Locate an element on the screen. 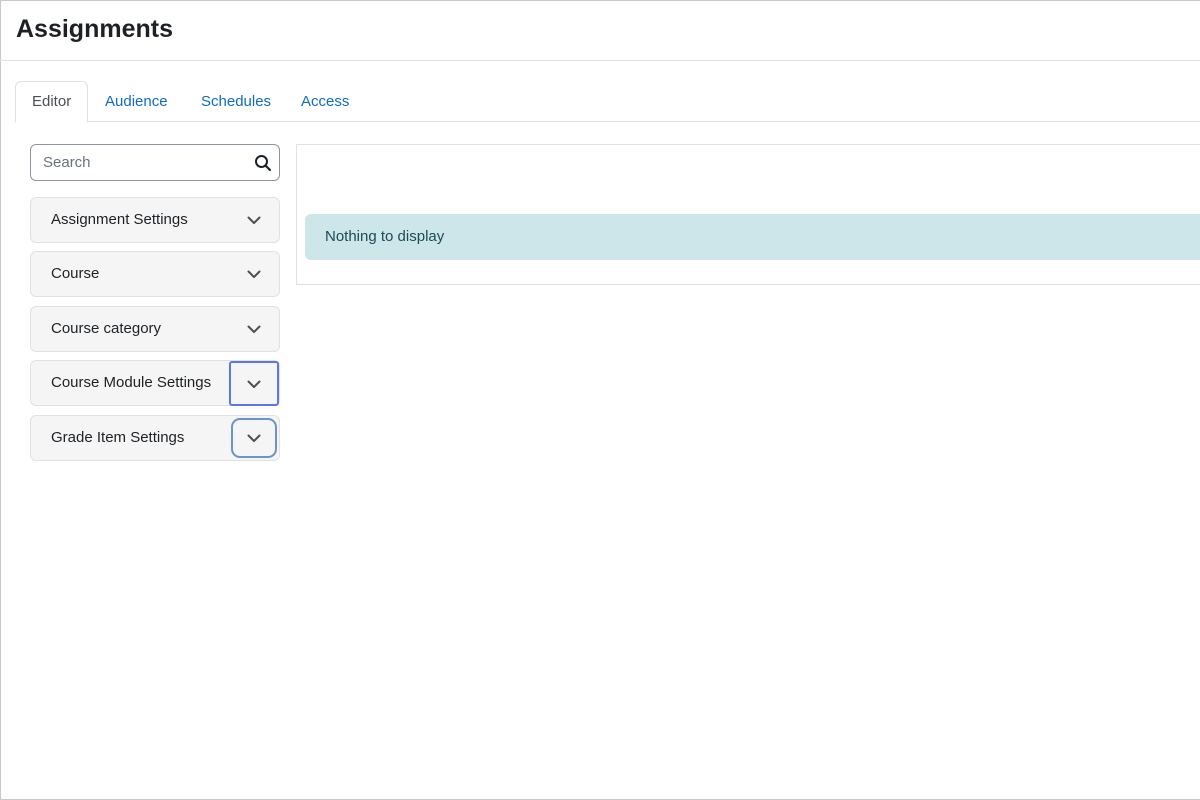 The image size is (1200, 800). tab-schedules: Schedules is located at coordinates (236, 101).